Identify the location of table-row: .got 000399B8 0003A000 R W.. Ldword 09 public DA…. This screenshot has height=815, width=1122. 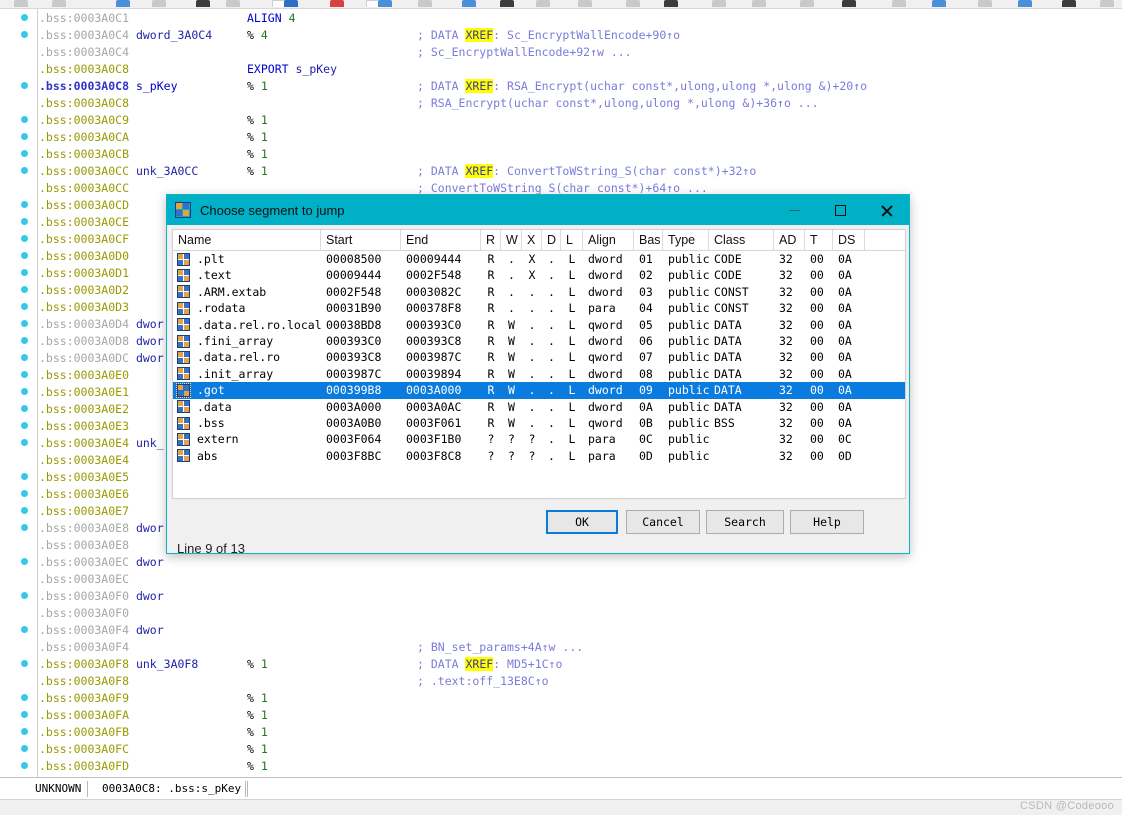
(539, 390).